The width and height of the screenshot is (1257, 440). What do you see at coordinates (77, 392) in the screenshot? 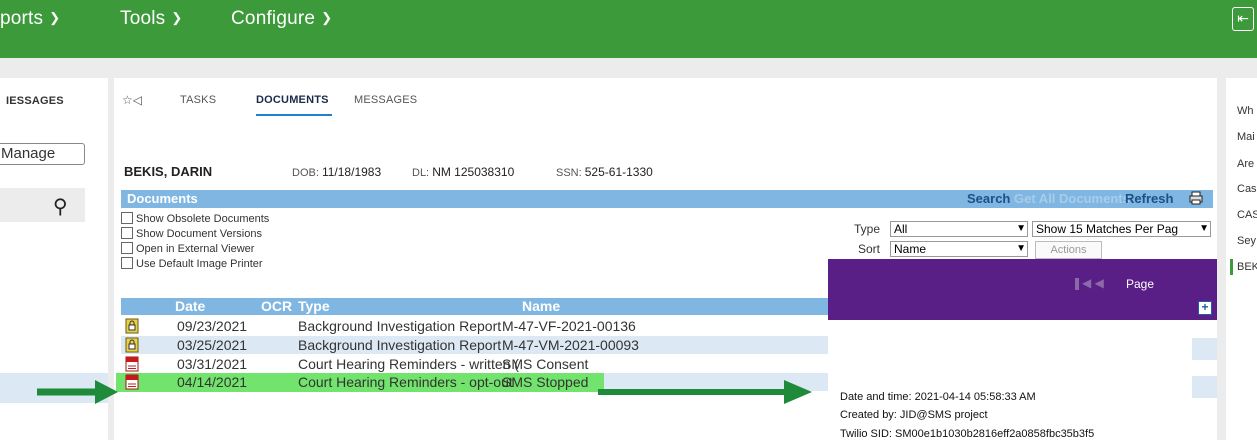
I see `left-arrow-icon` at bounding box center [77, 392].